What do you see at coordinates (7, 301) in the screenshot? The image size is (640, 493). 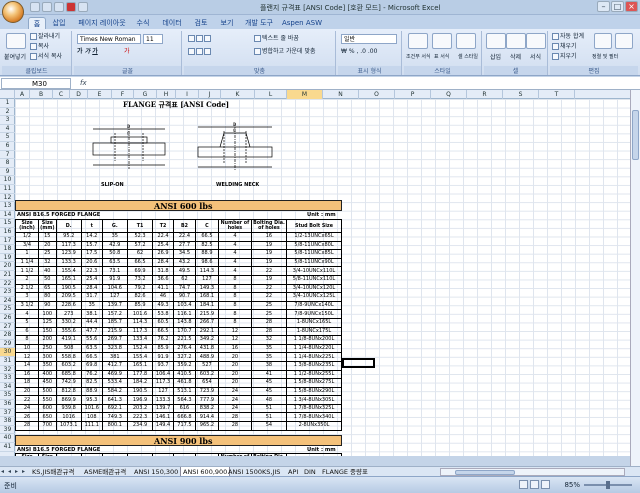 I see `row-header: 24` at bounding box center [7, 301].